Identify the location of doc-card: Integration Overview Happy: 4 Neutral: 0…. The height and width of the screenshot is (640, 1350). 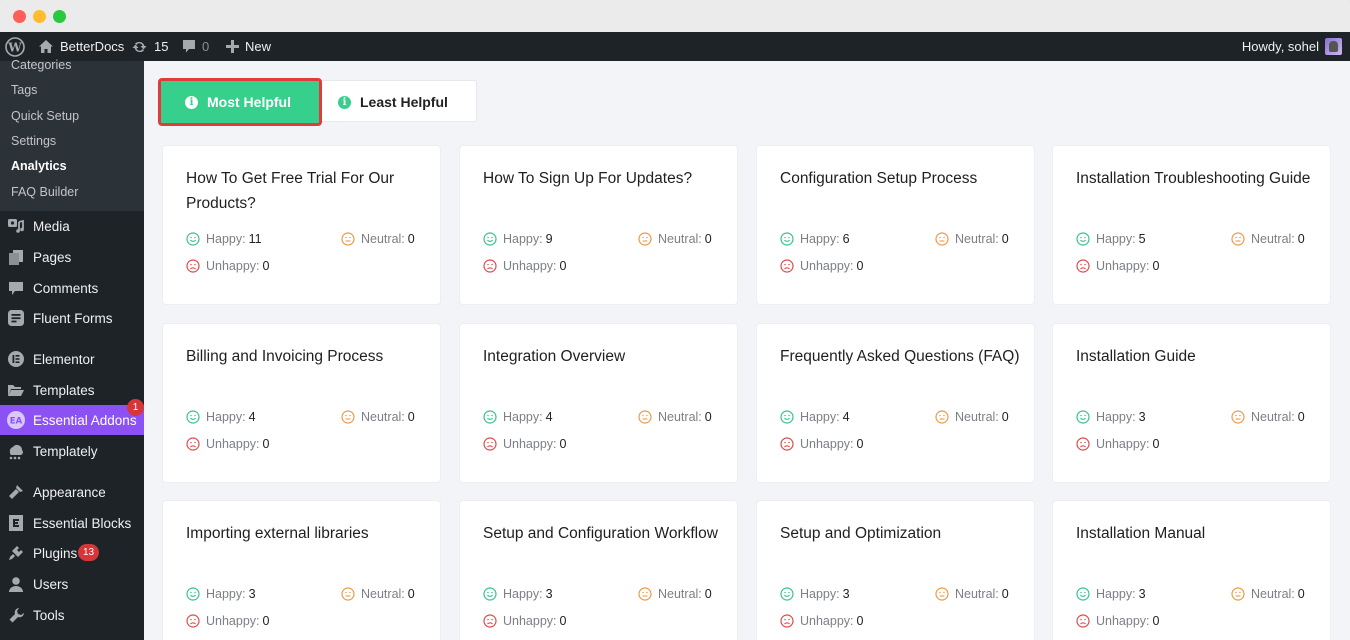
(598, 403).